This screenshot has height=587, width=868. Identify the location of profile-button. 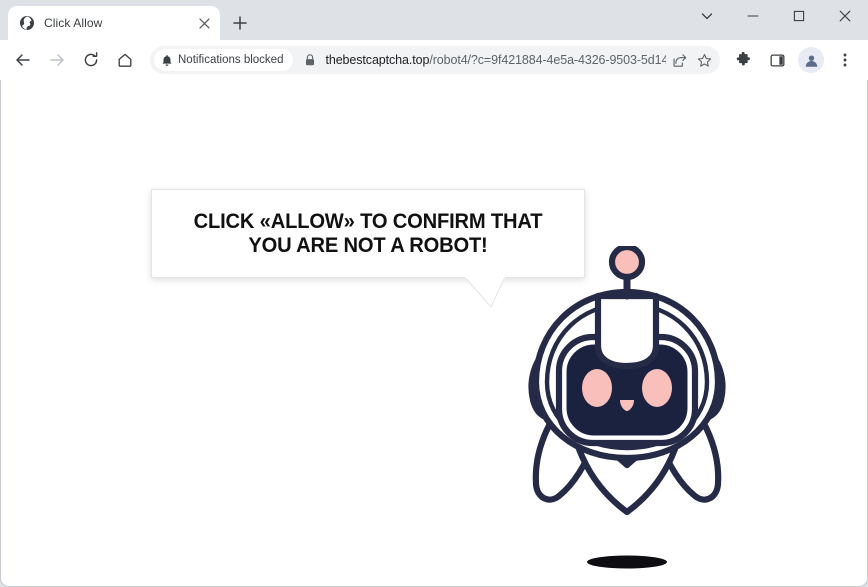
(811, 60).